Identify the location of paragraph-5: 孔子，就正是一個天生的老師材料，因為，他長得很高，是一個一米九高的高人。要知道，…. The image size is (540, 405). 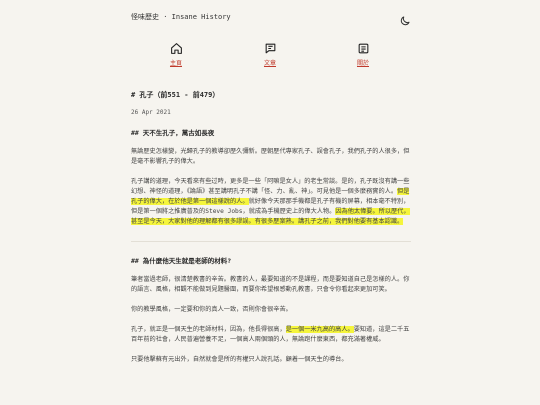
(271, 335).